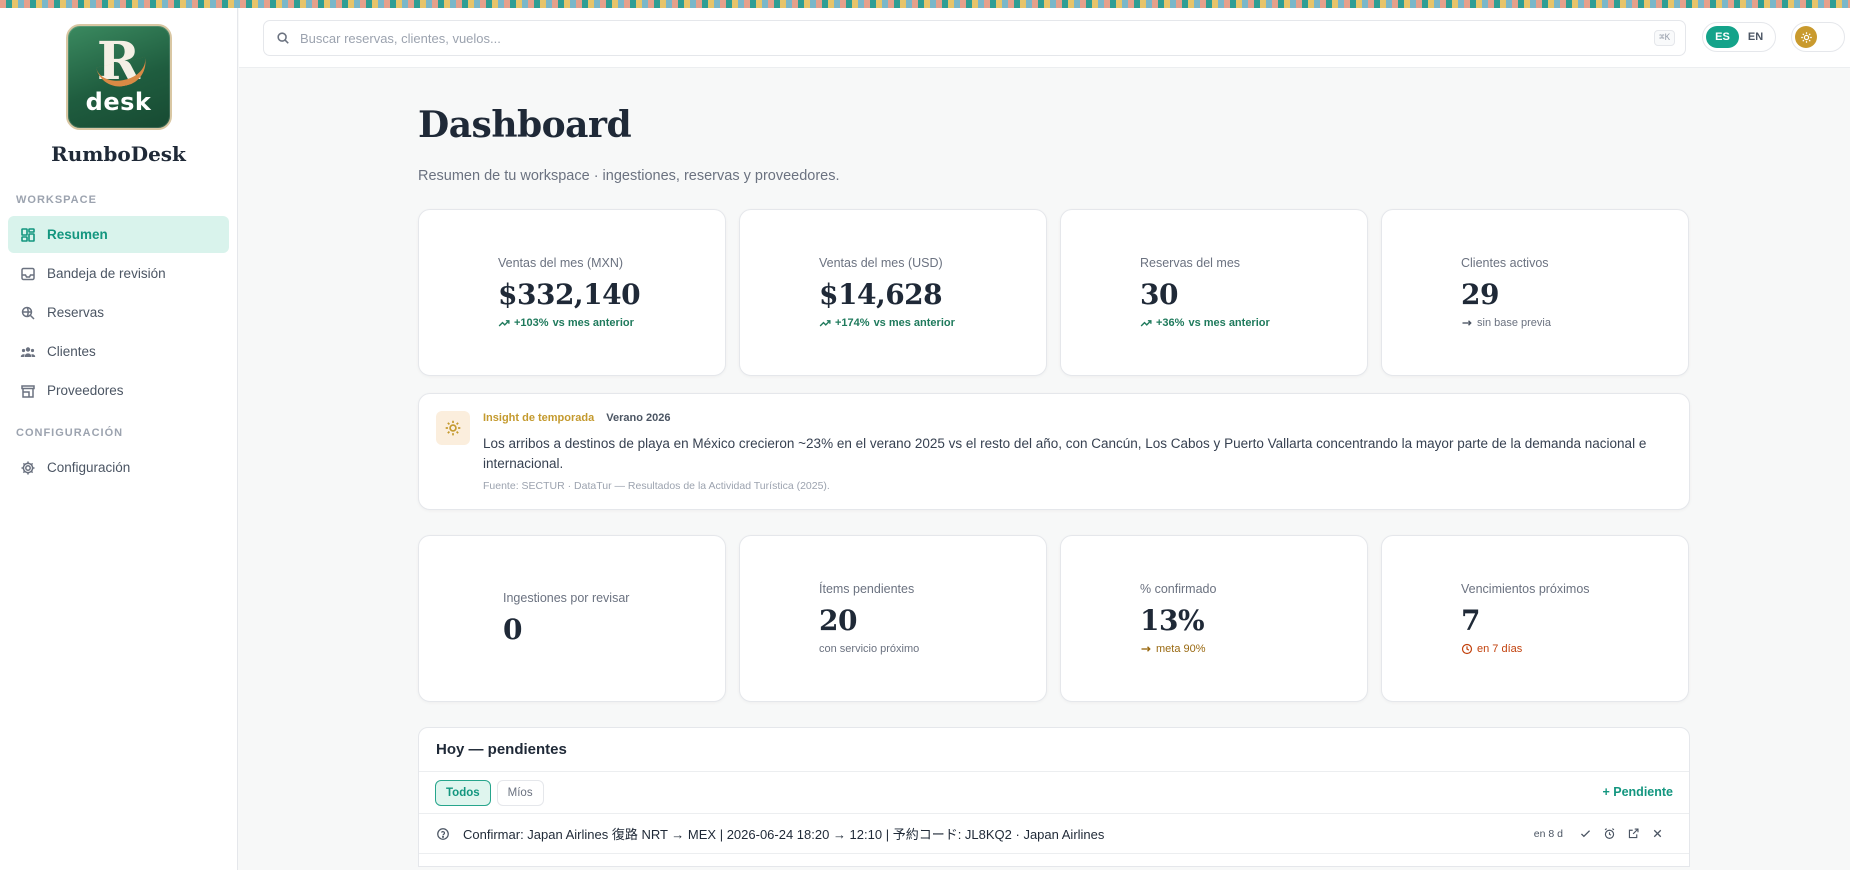  What do you see at coordinates (925, 4) in the screenshot?
I see `decorative-top-stripe` at bounding box center [925, 4].